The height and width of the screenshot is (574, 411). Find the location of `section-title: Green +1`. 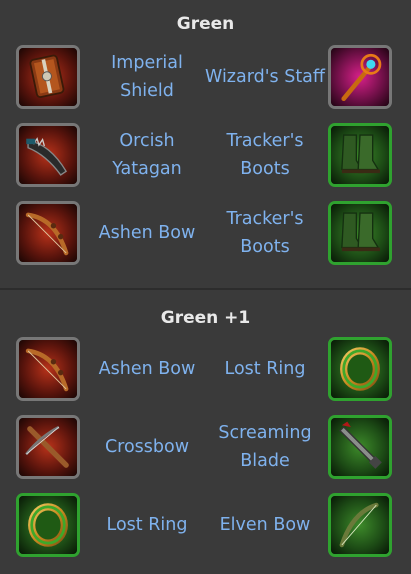

section-title: Green +1 is located at coordinates (205, 318).